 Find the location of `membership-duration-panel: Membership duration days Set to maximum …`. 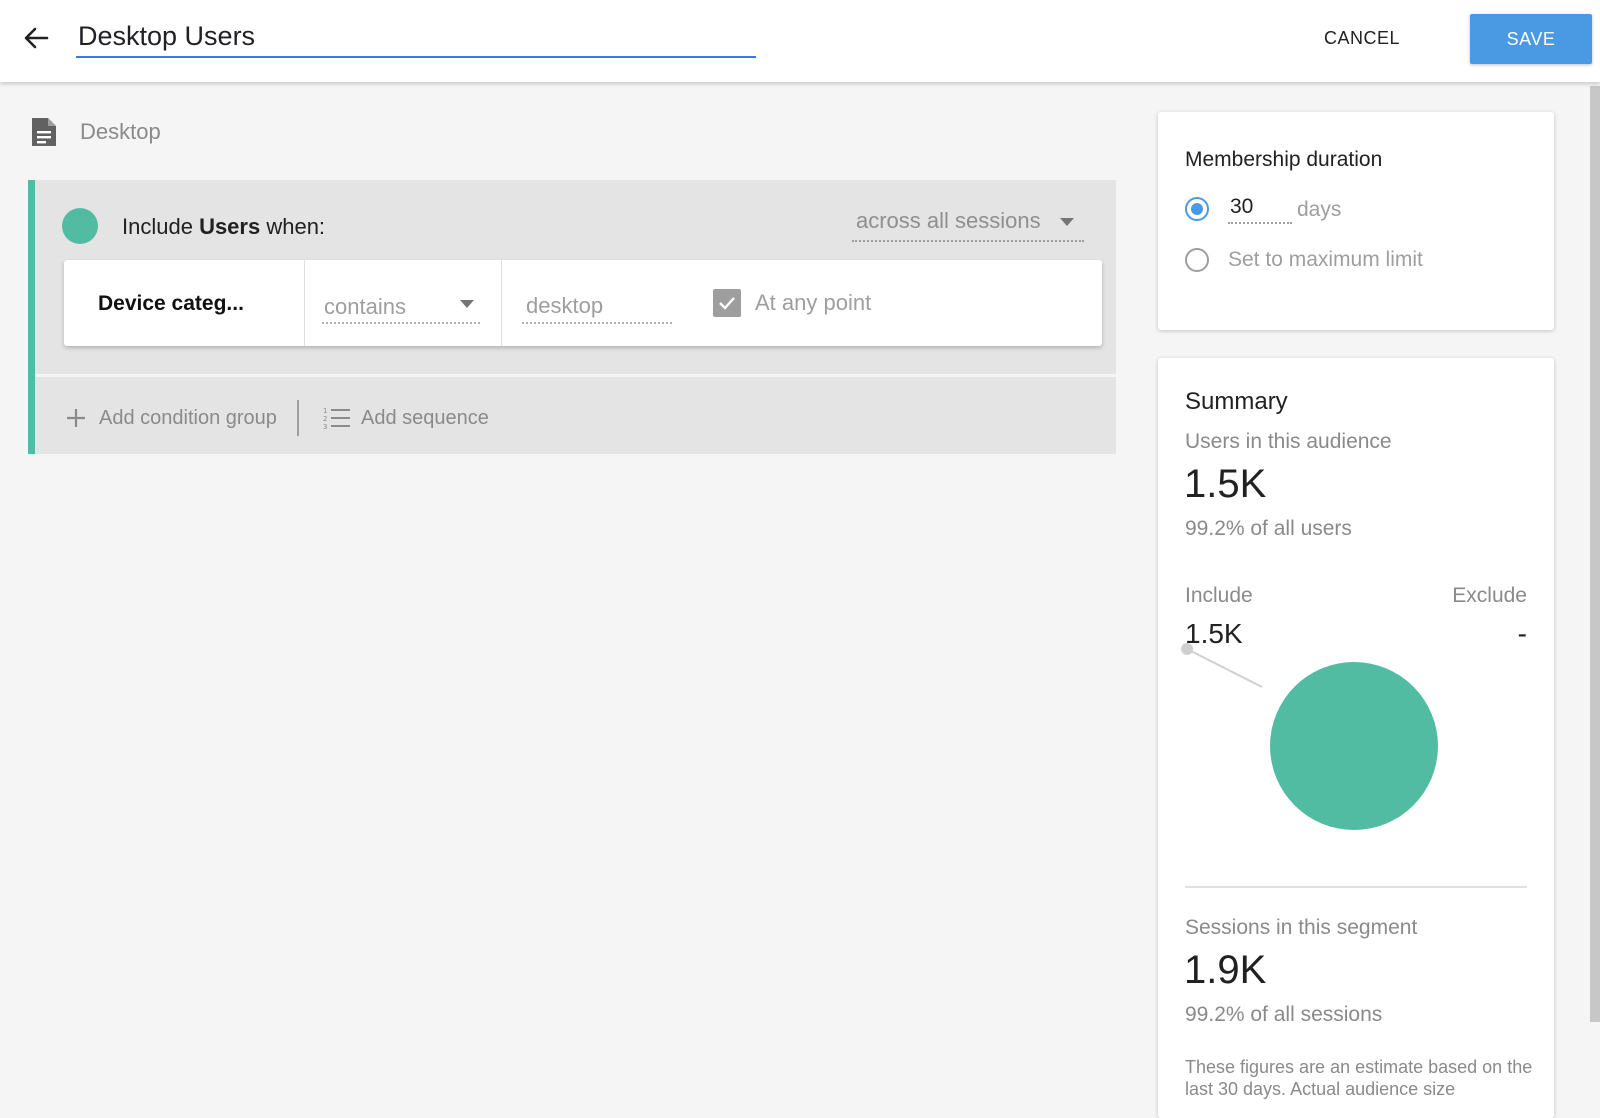

membership-duration-panel: Membership duration days Set to maximum … is located at coordinates (1356, 221).